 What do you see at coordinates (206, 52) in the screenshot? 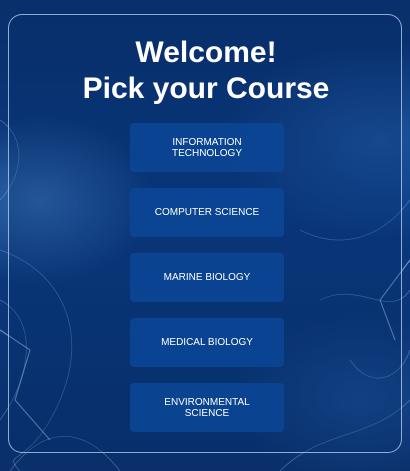
I see `title-line-welcome: Welcome!` at bounding box center [206, 52].